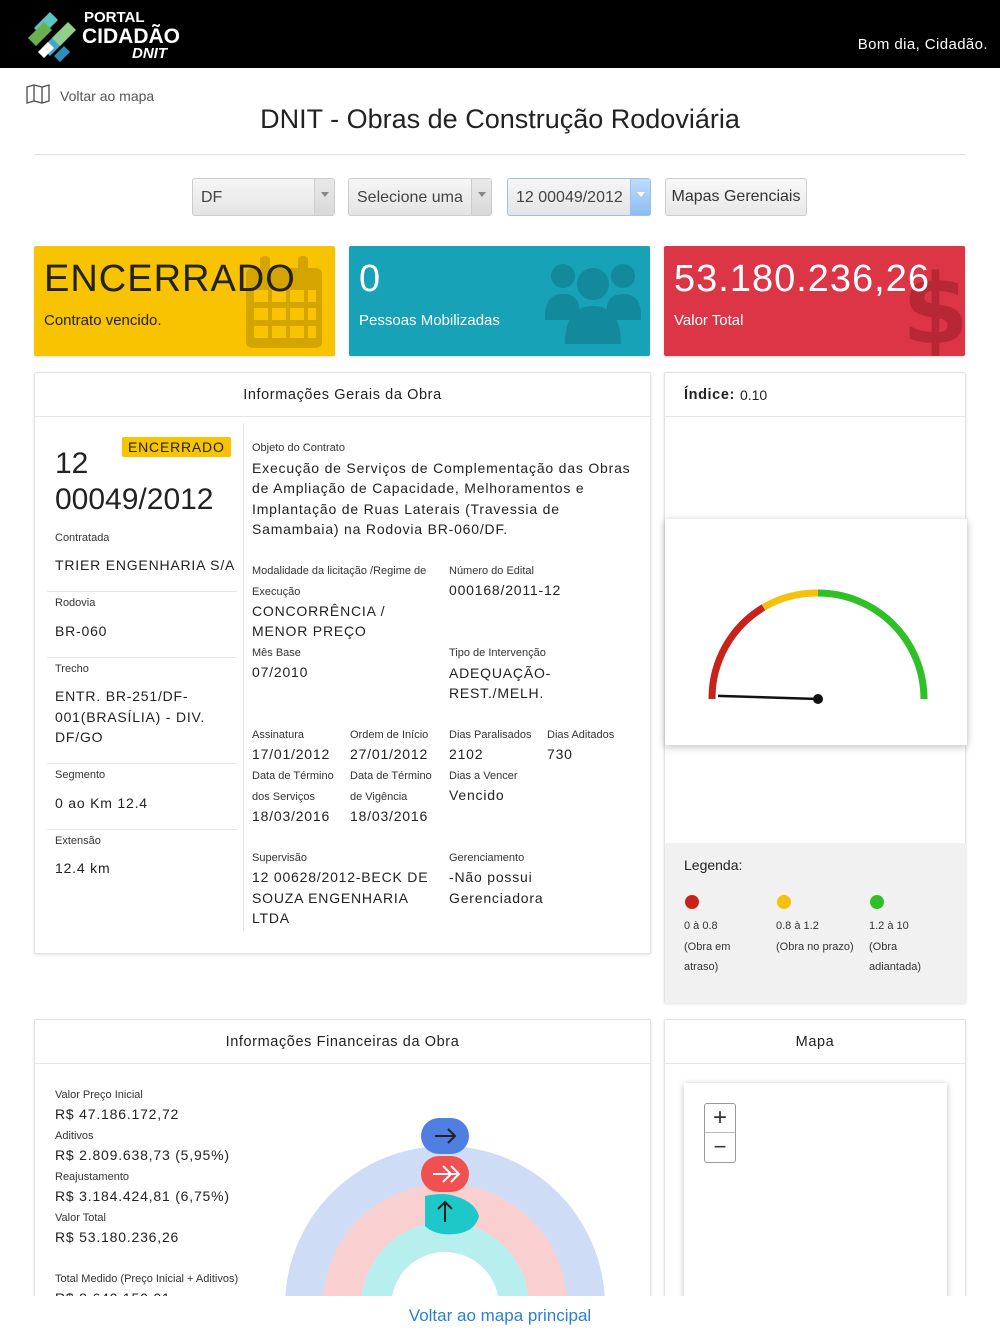  I want to click on total-value: 53.180.236,26, so click(802, 279).